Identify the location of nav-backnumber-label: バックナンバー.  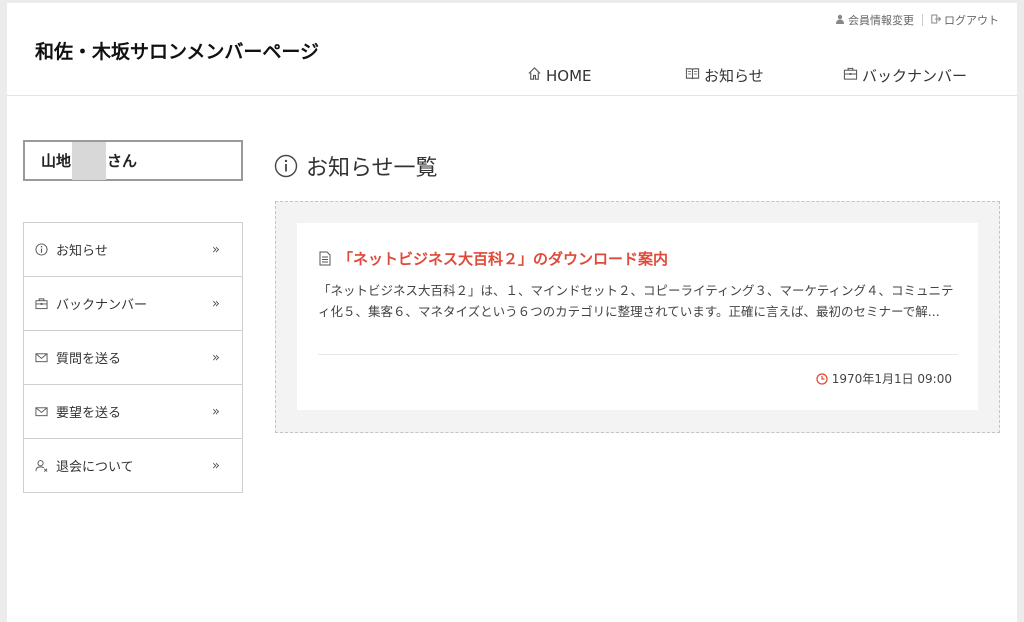
(915, 76).